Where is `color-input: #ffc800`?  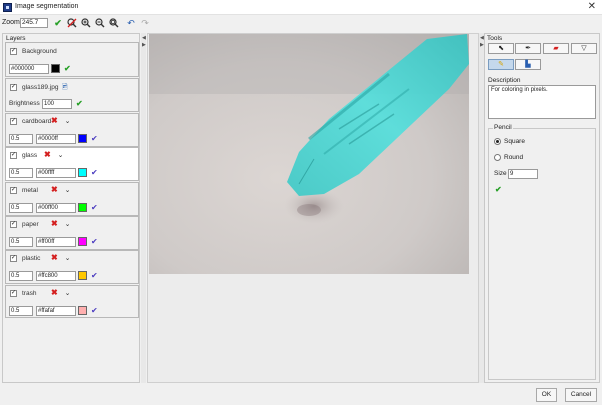 color-input: #ffc800 is located at coordinates (56, 276).